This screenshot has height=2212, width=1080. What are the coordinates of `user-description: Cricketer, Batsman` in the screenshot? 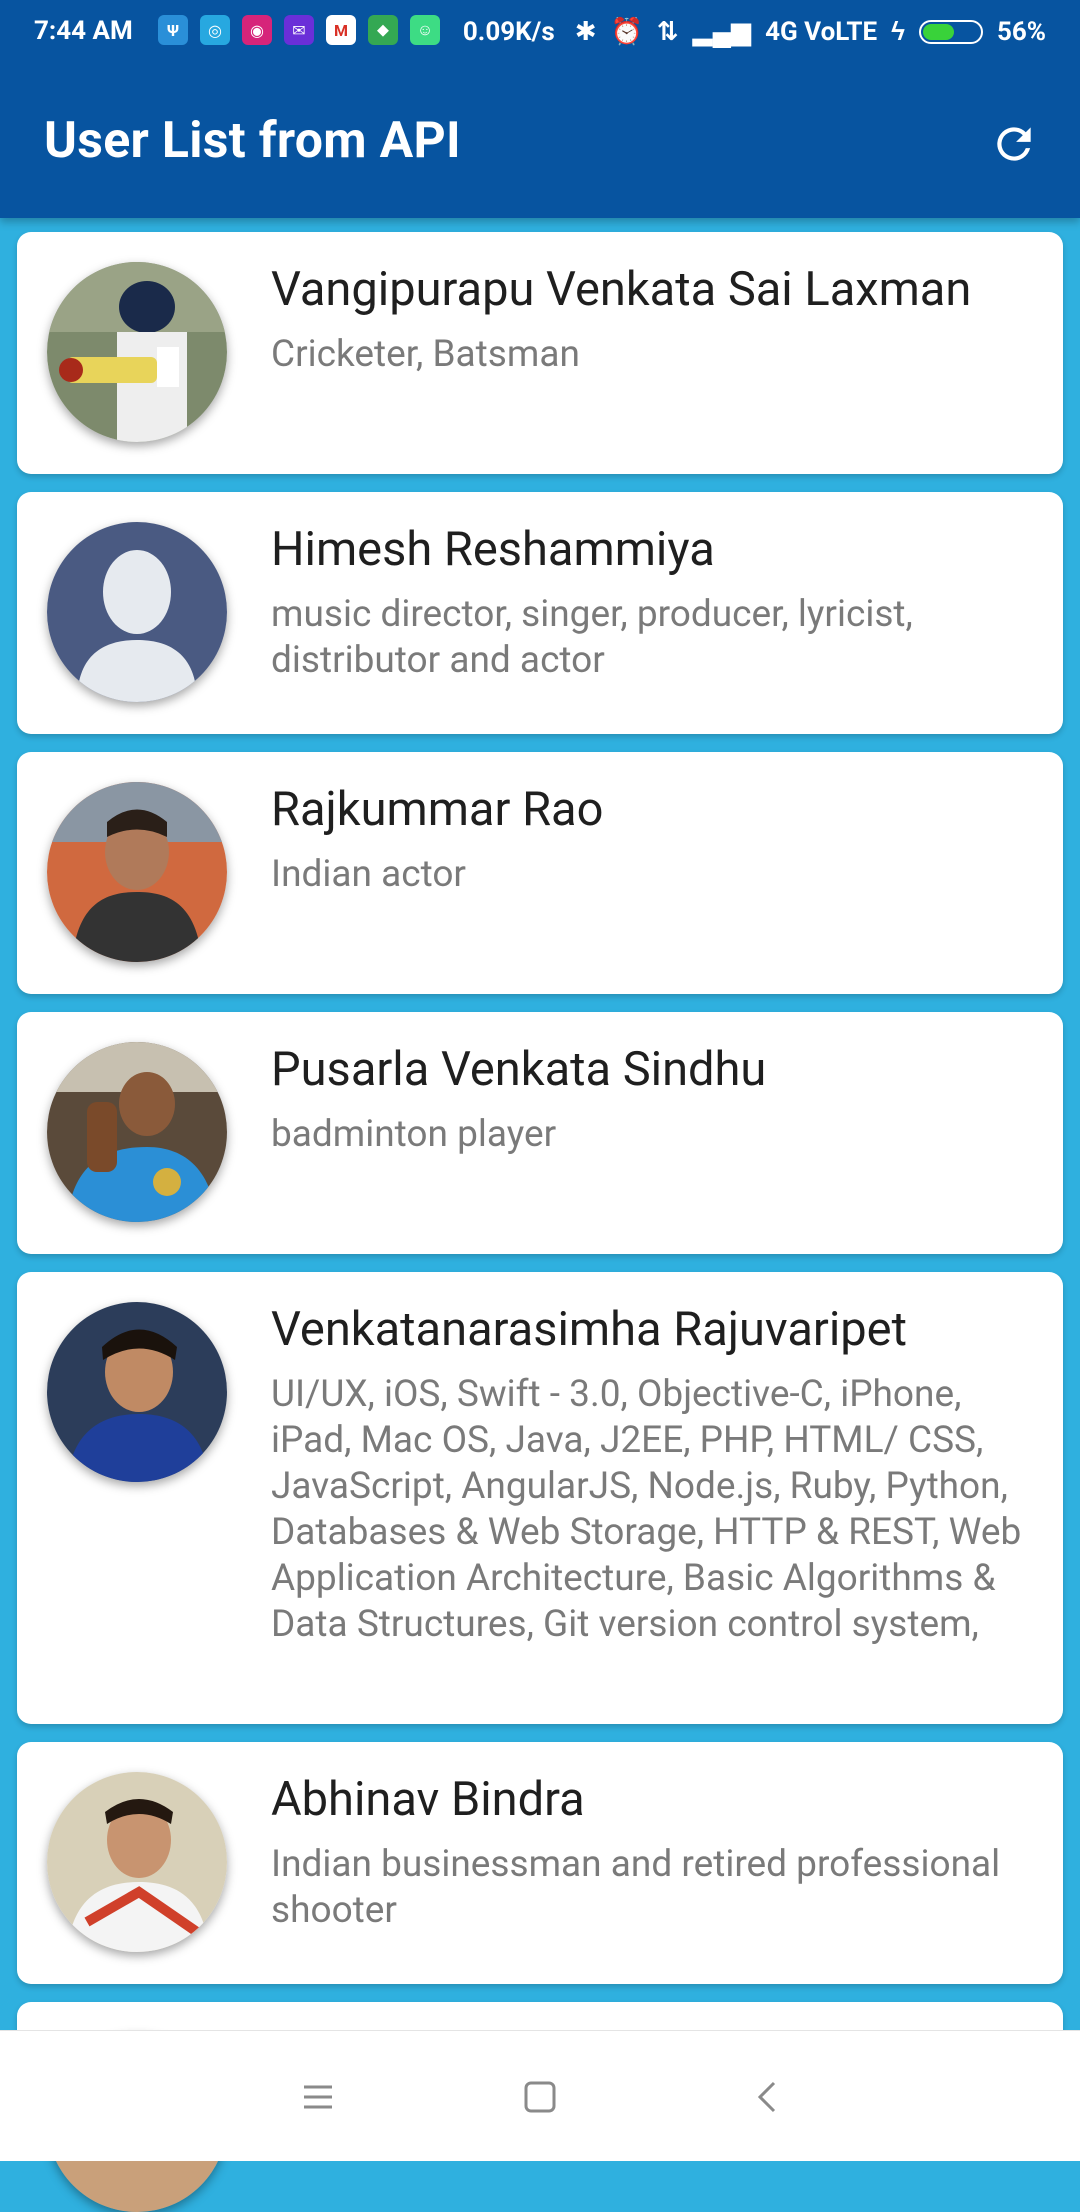 It's located at (425, 354).